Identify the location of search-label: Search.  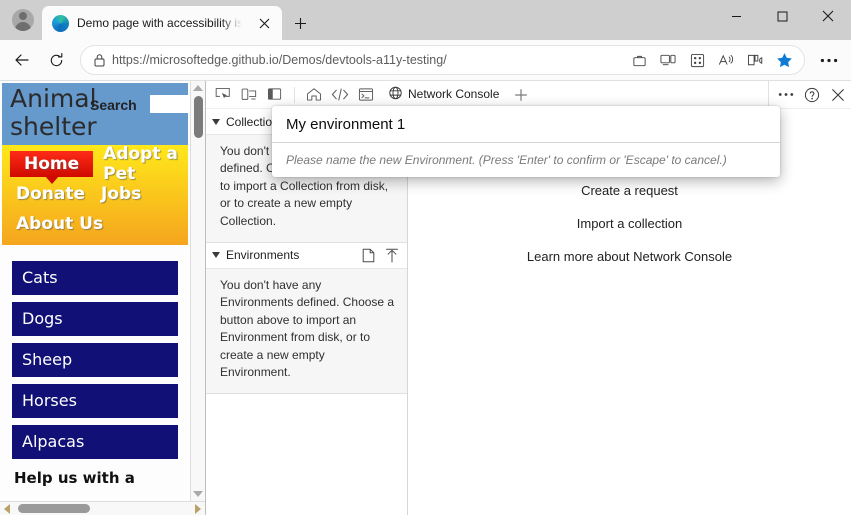
(113, 105).